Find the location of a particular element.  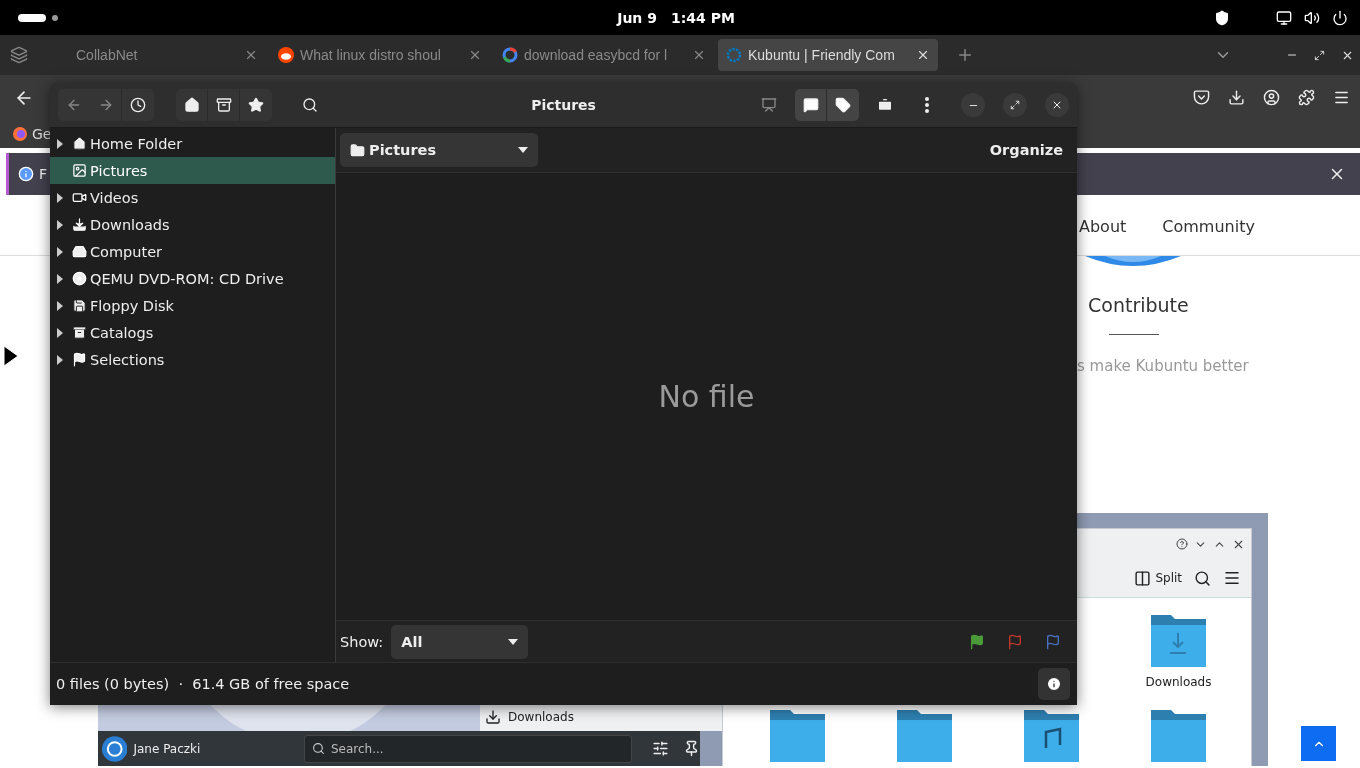

browser-tab: Kubuntu | Friendly Com is located at coordinates (828, 55).